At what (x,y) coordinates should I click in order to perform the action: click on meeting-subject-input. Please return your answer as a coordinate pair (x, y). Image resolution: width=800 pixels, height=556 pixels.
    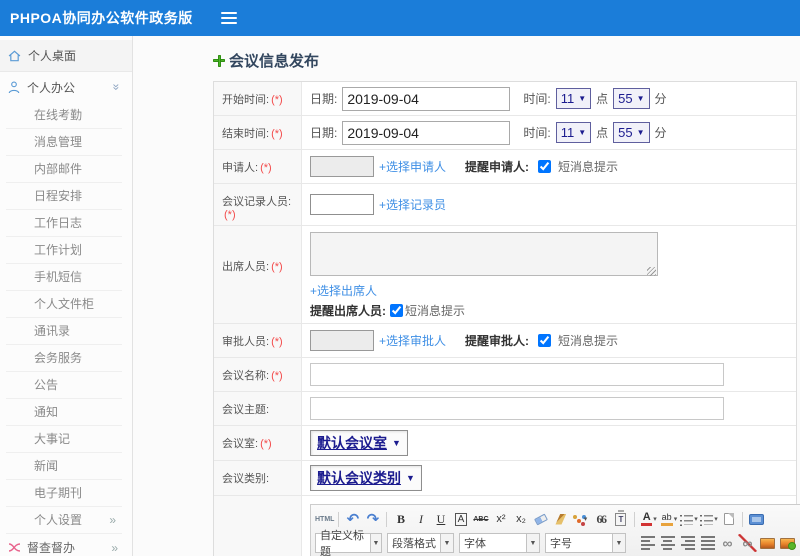
    Looking at the image, I should click on (517, 408).